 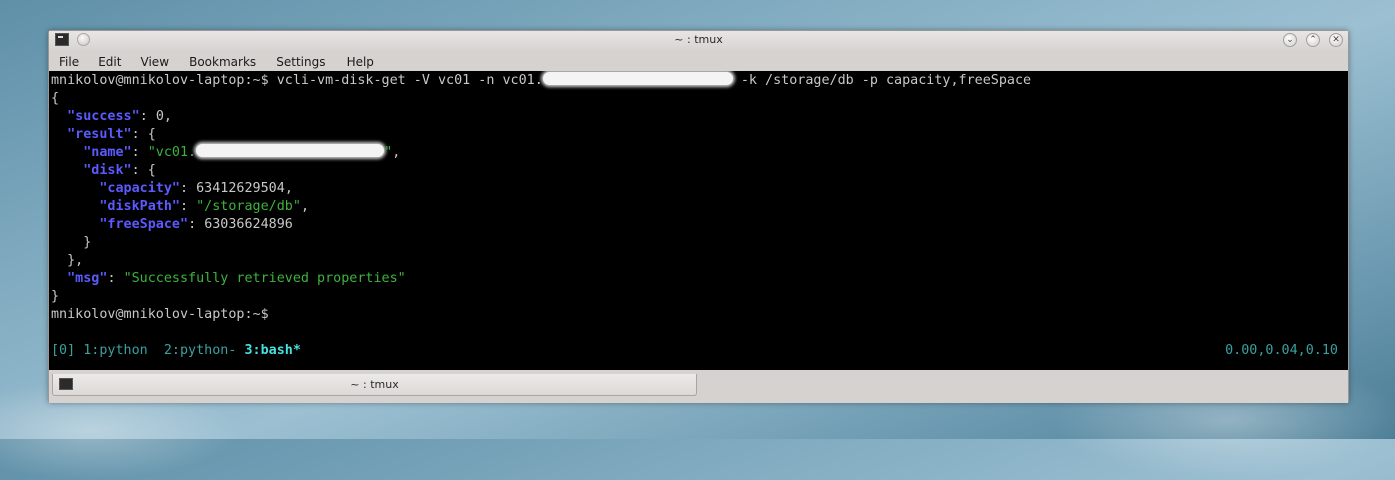 I want to click on json-key-name: "name", so click(x=107, y=152).